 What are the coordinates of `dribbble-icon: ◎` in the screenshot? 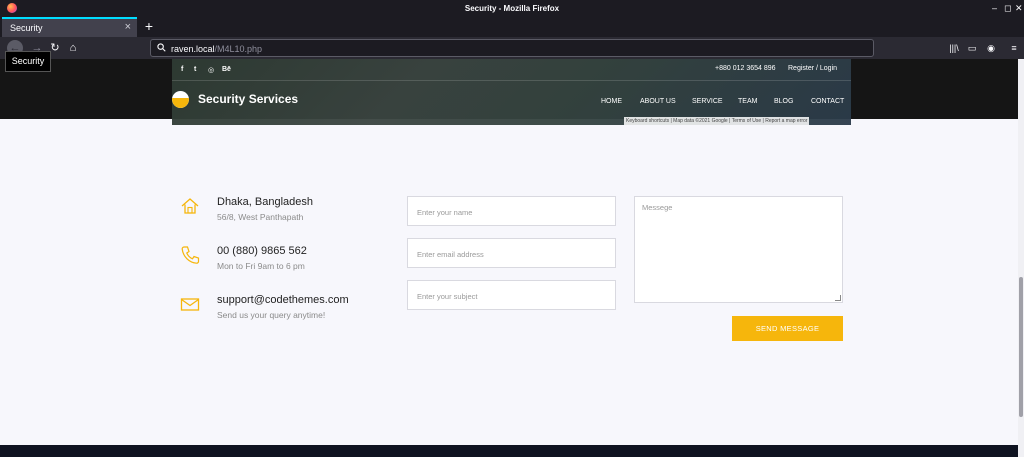 It's located at (211, 70).